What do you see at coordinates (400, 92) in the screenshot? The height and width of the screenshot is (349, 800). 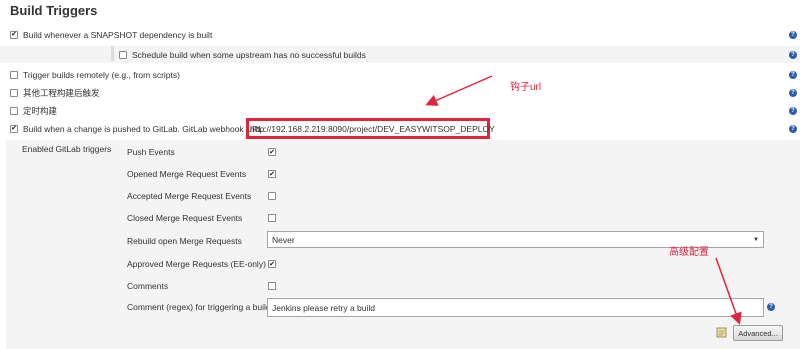 I see `trigger-after-other-row: 其他工程构建后触发 ?` at bounding box center [400, 92].